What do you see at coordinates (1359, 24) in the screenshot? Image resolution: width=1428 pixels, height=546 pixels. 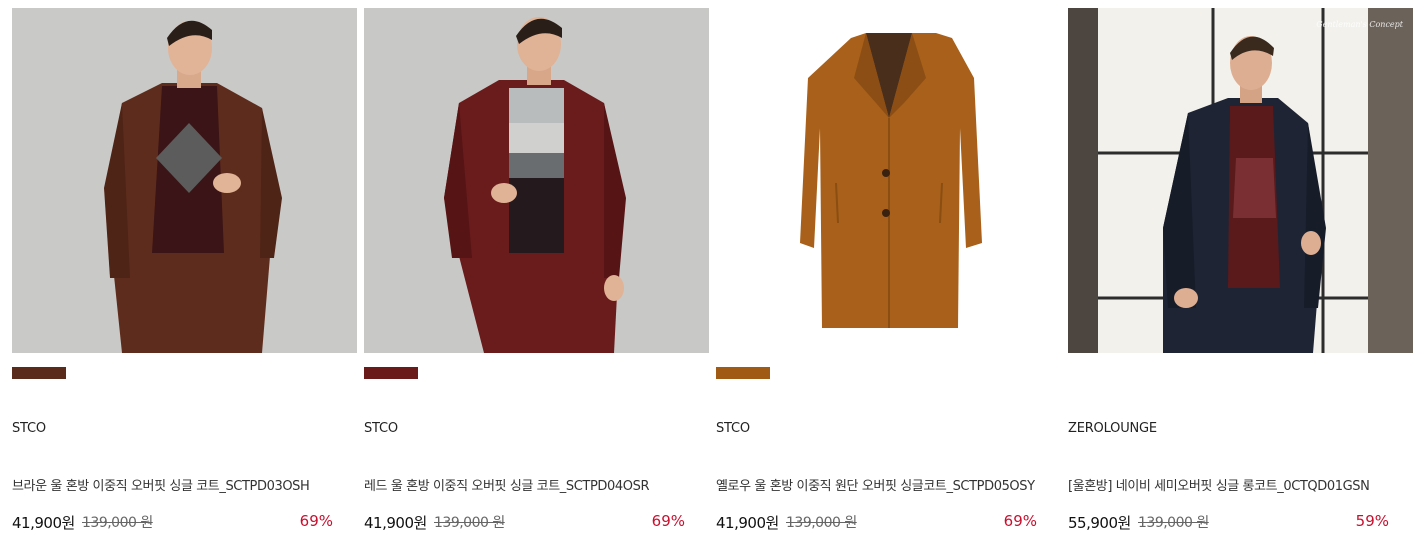 I see `brand-watermark: Gentleman's Concept` at bounding box center [1359, 24].